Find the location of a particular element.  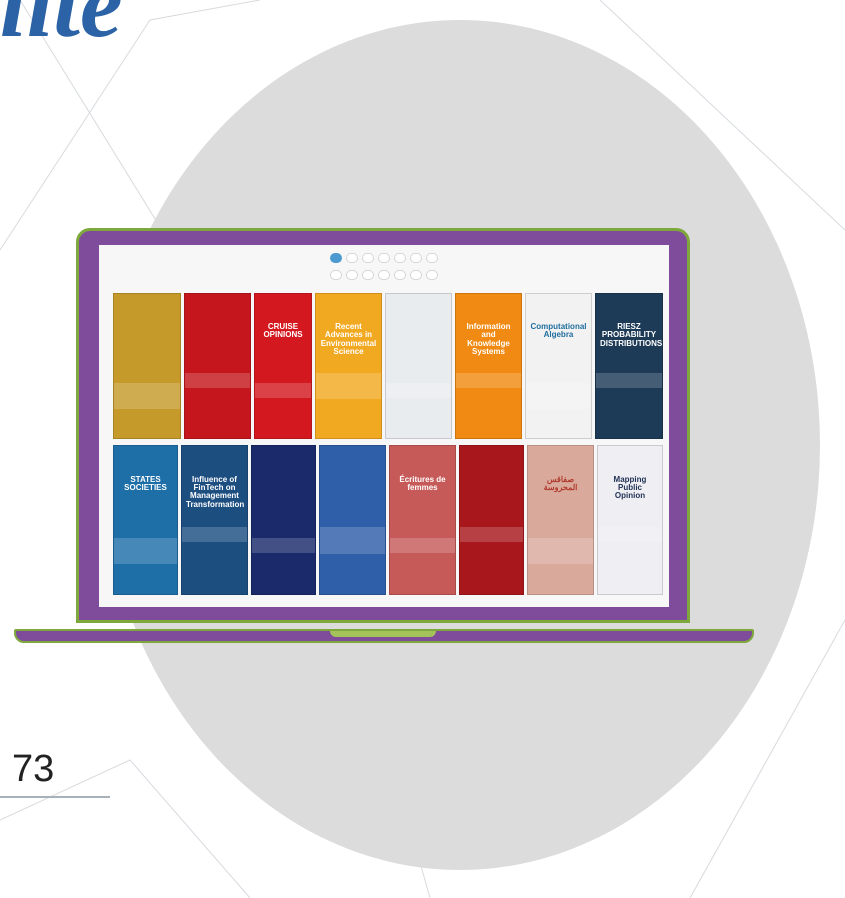

book-cover: Computational Algebra is located at coordinates (558, 366).